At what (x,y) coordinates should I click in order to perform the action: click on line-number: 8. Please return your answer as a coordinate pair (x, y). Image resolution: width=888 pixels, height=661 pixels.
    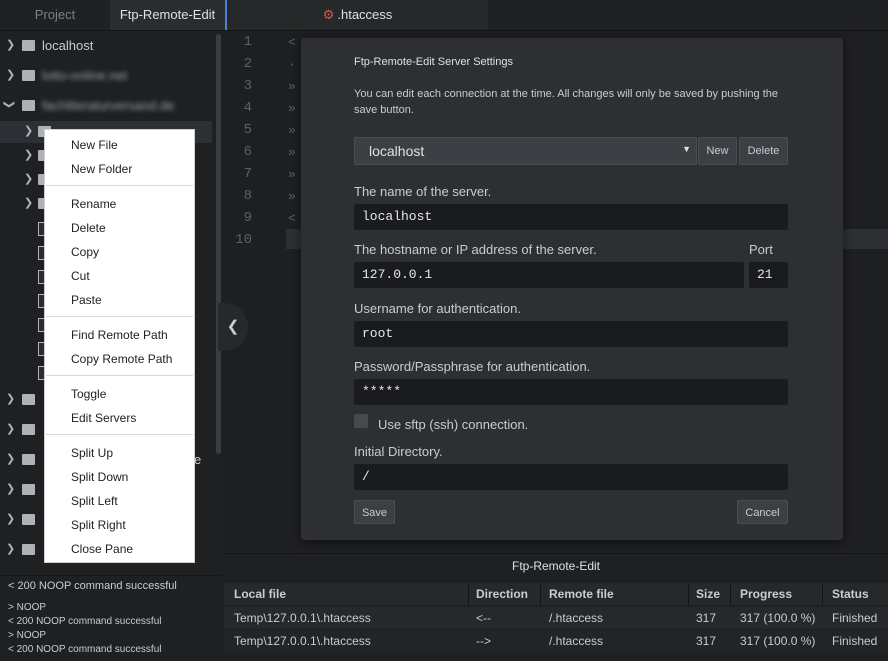
    Looking at the image, I should click on (247, 196).